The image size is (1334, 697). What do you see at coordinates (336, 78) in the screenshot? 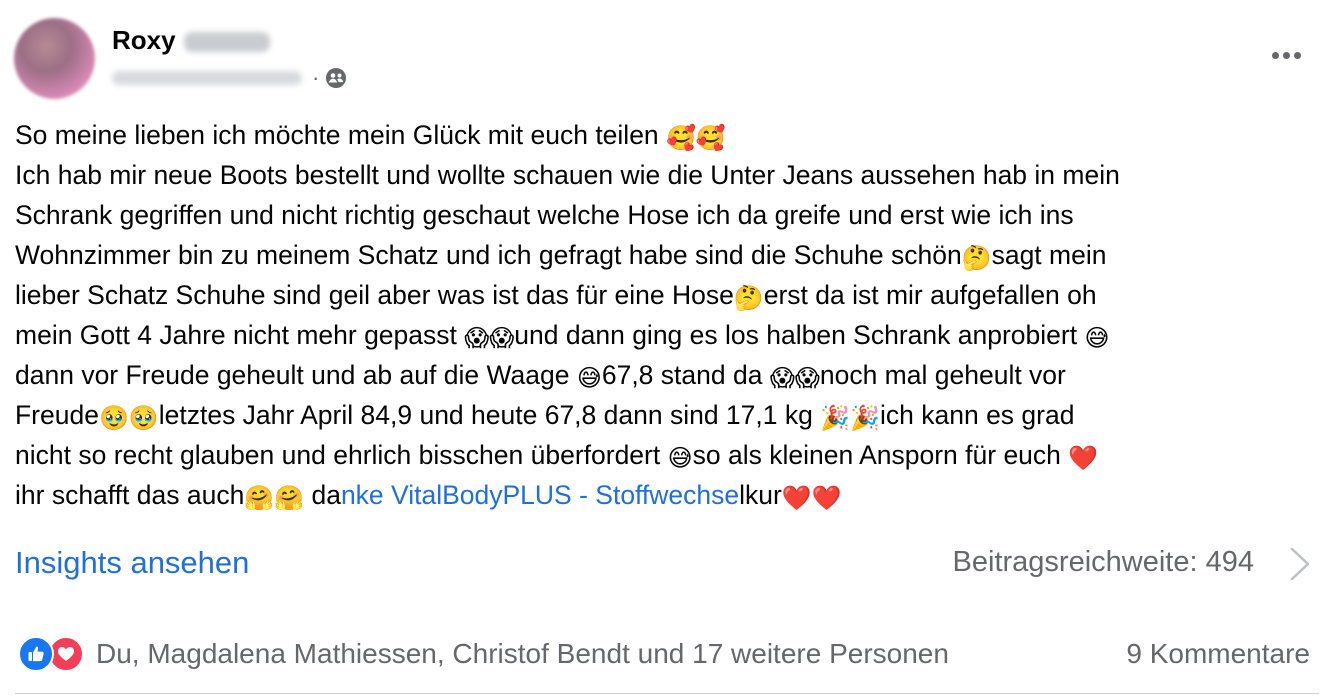
I see `audience-friends-icon` at bounding box center [336, 78].